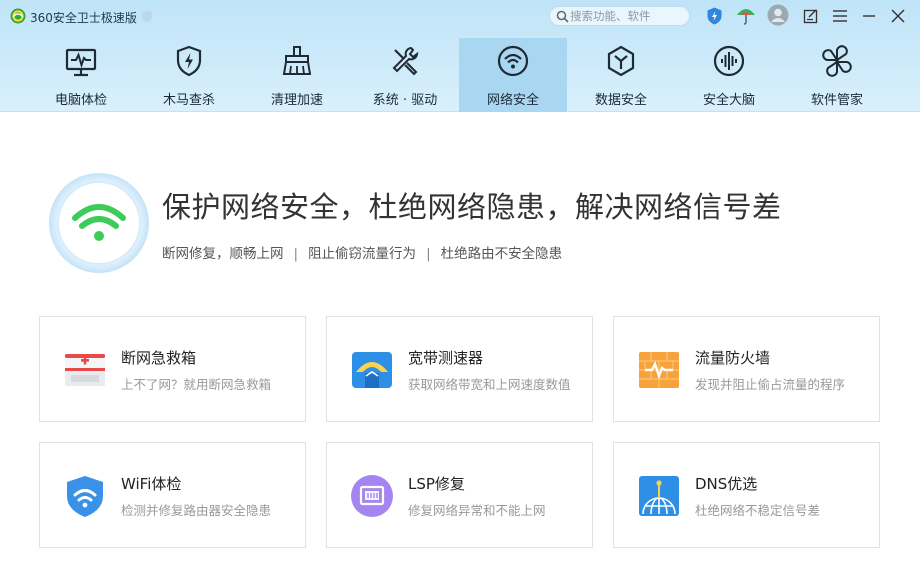 The image size is (920, 580). Describe the element at coordinates (223, 254) in the screenshot. I see `hero-sub-item: 断网修复，顺畅上网` at that location.